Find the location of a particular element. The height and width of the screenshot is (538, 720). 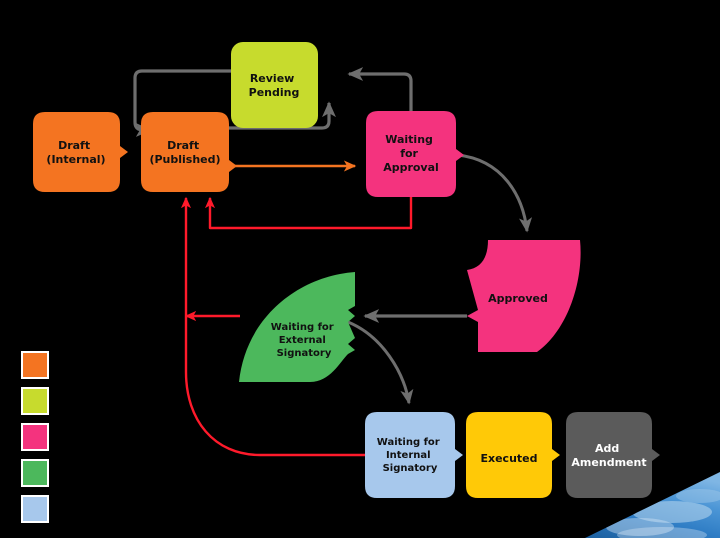

node-waiting-for-internal-signatory: Waiting for Internal Signatory is located at coordinates (414, 455).